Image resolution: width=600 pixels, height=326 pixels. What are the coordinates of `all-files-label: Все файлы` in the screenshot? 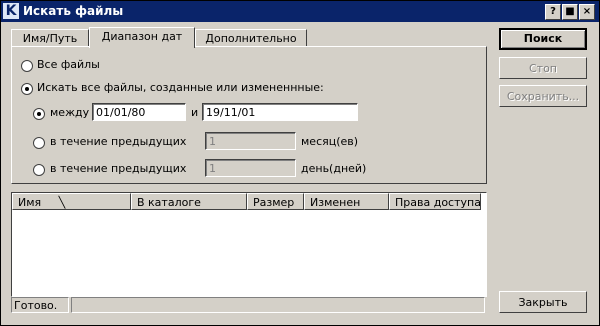 It's located at (68, 64).